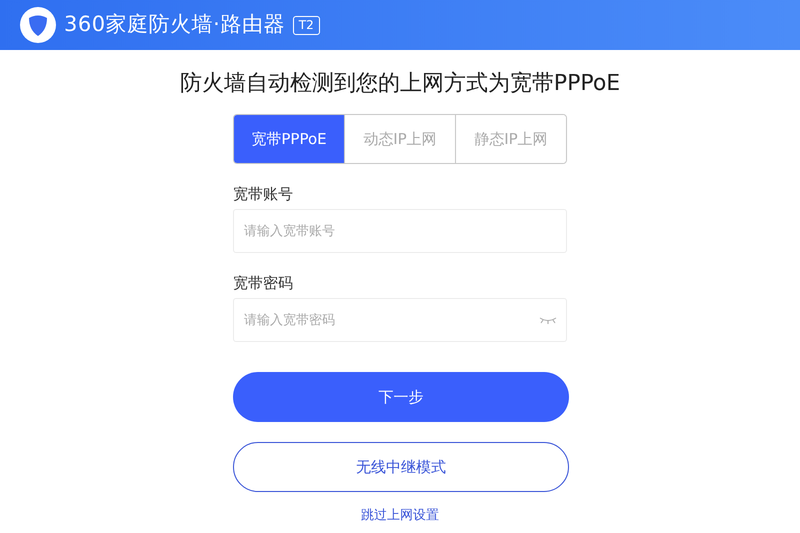  Describe the element at coordinates (263, 283) in the screenshot. I see `field-label: 宽带密码` at that location.